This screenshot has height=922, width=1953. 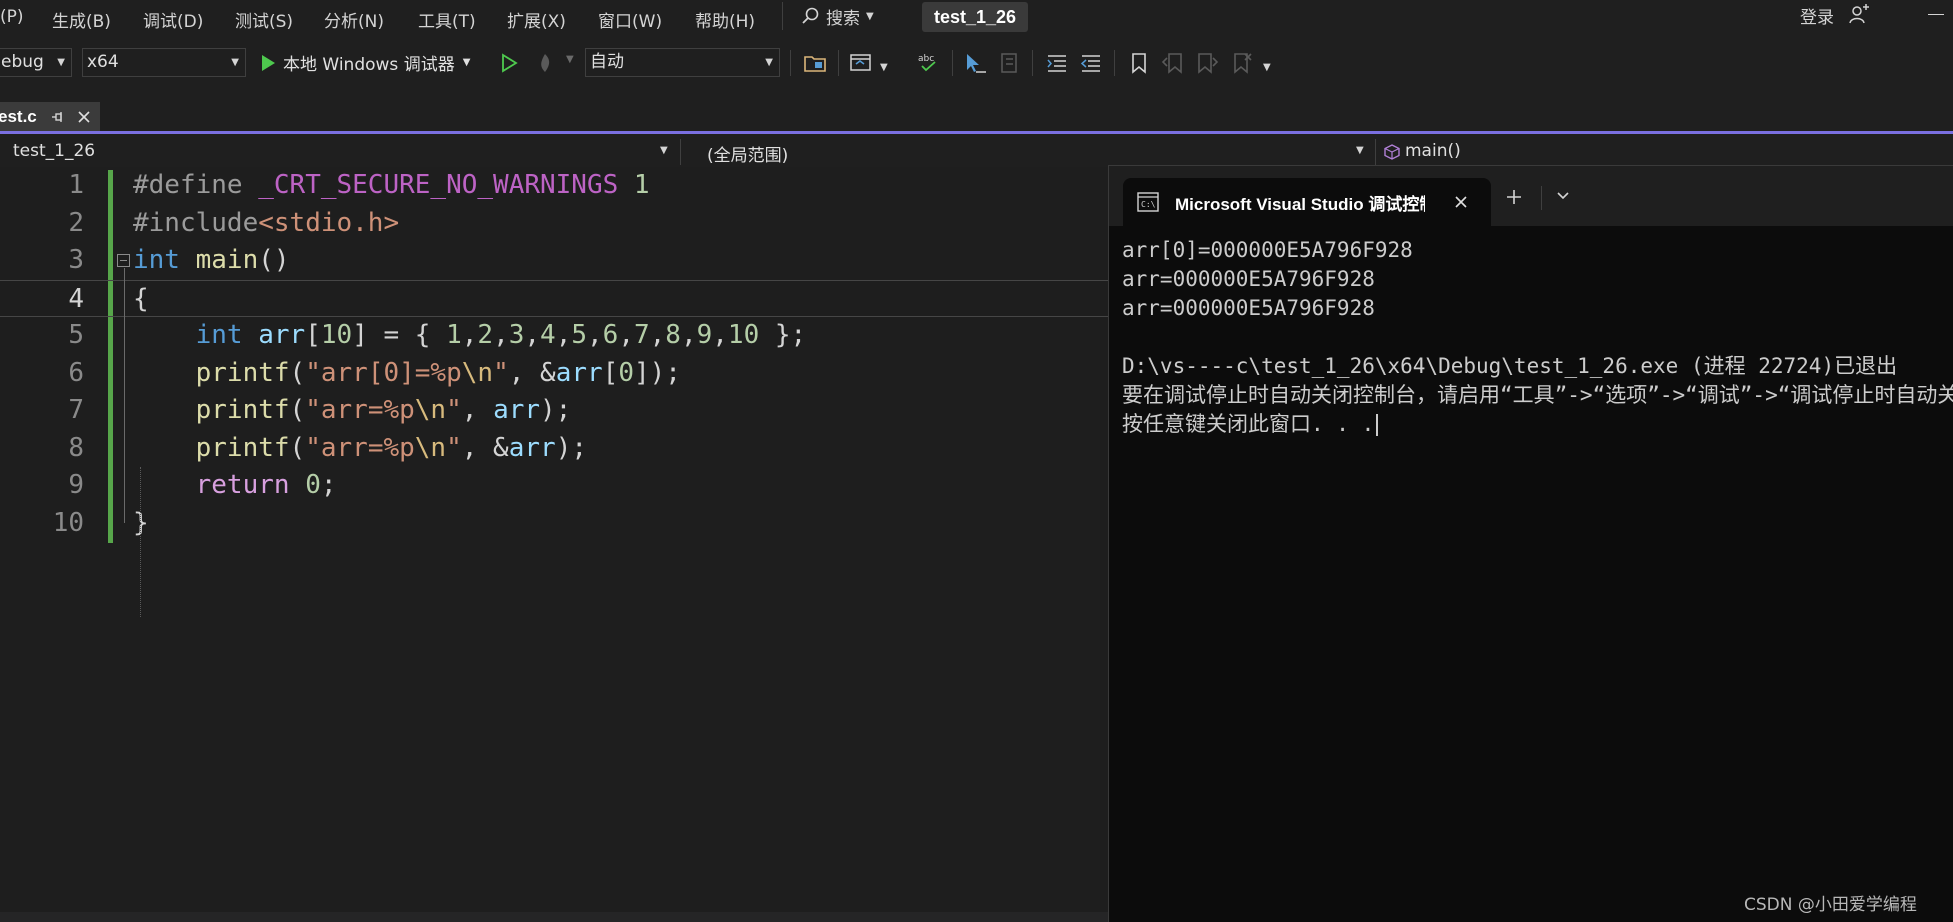 What do you see at coordinates (1248, 279) in the screenshot?
I see `console-line: arr=000000E5A796F928` at bounding box center [1248, 279].